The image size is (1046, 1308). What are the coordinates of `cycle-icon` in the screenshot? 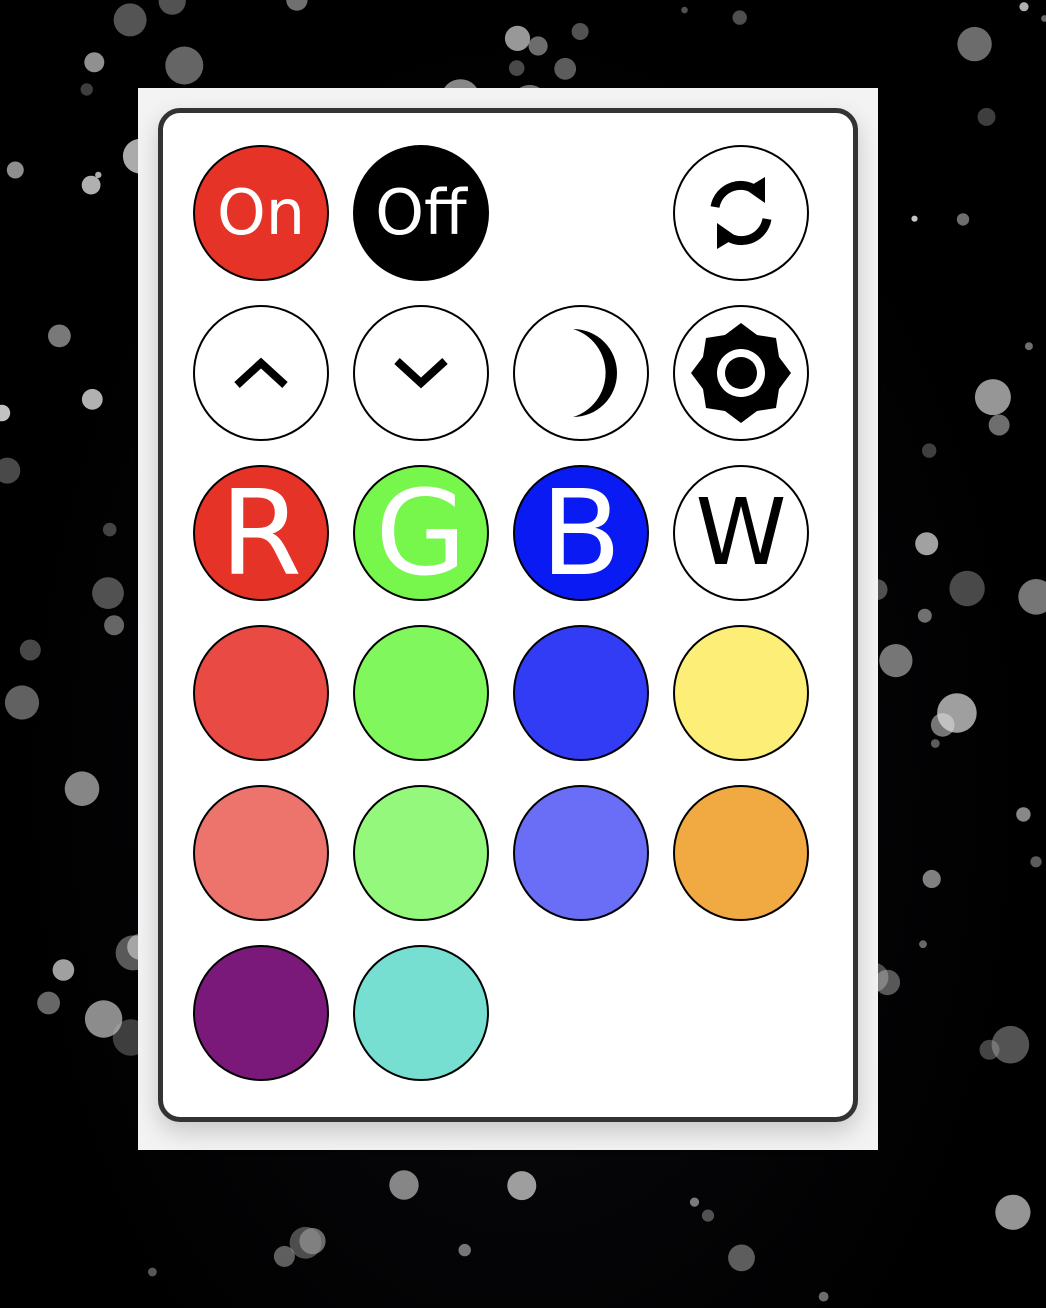 It's located at (741, 213).